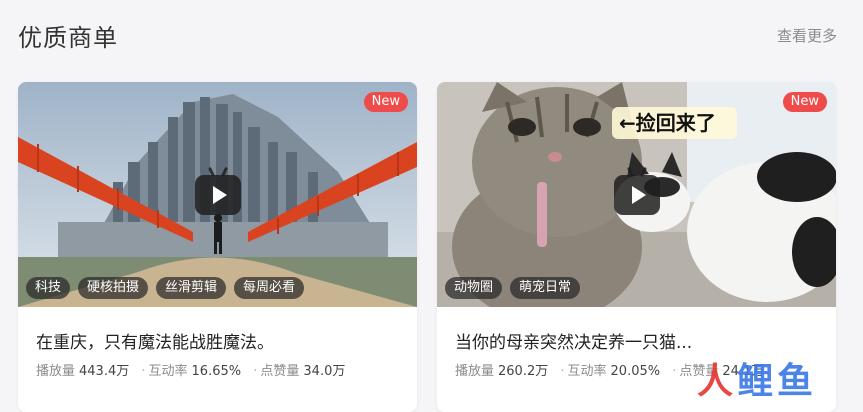 This screenshot has width=863, height=412. Describe the element at coordinates (807, 35) in the screenshot. I see `view-more-link: 查看更多` at that location.